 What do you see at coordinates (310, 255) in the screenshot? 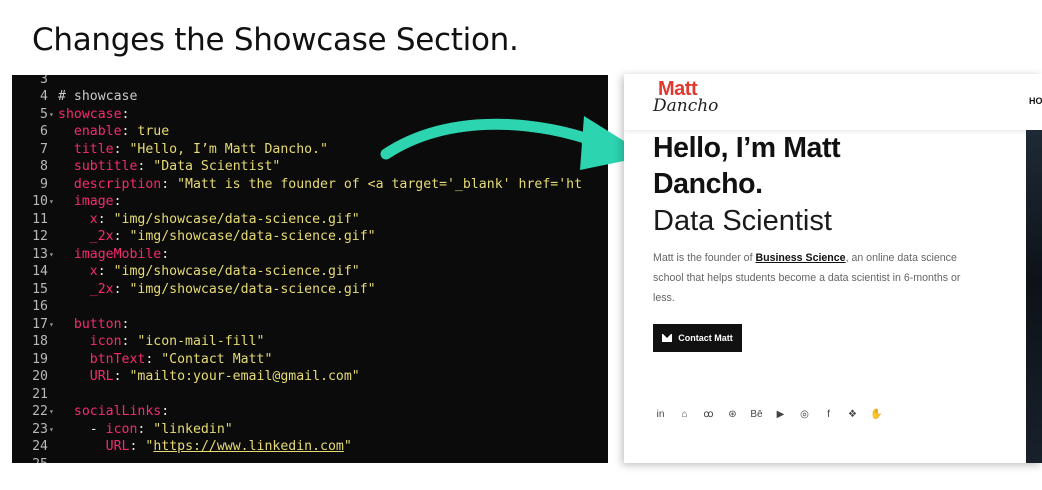
I see `code-line: 13 ▾ imageMobile:` at bounding box center [310, 255].